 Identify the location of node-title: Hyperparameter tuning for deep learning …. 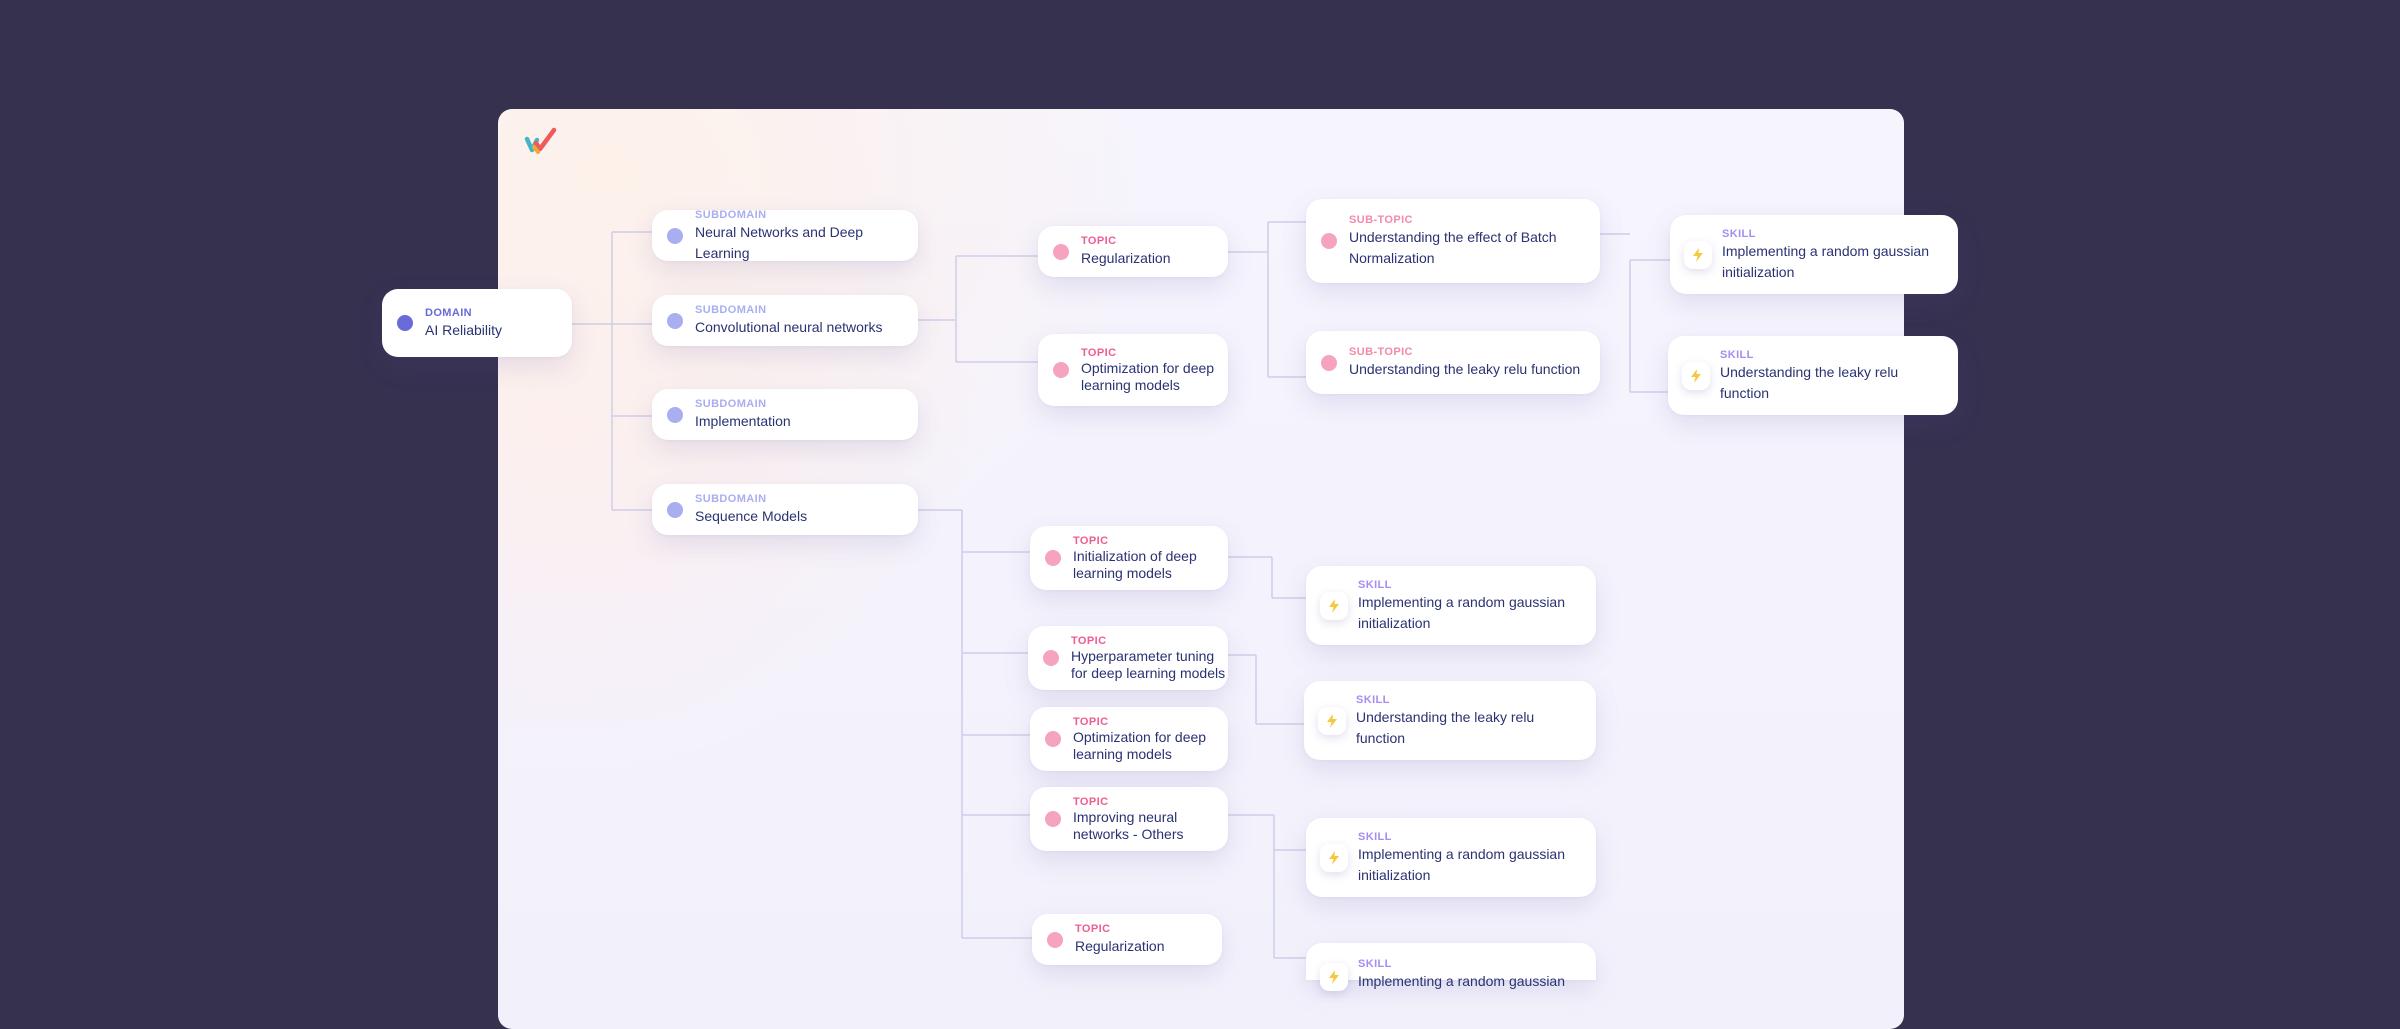
(1148, 664).